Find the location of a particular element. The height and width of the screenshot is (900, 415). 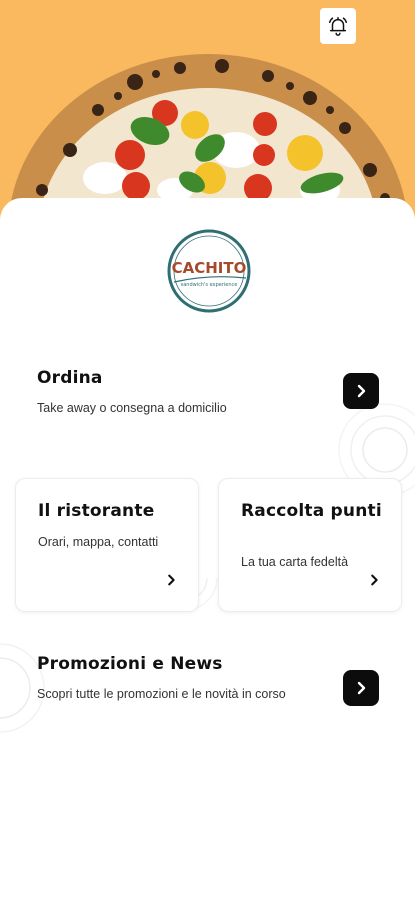

order-card: Ordina Take away o consegna a domicilio is located at coordinates (207, 388).